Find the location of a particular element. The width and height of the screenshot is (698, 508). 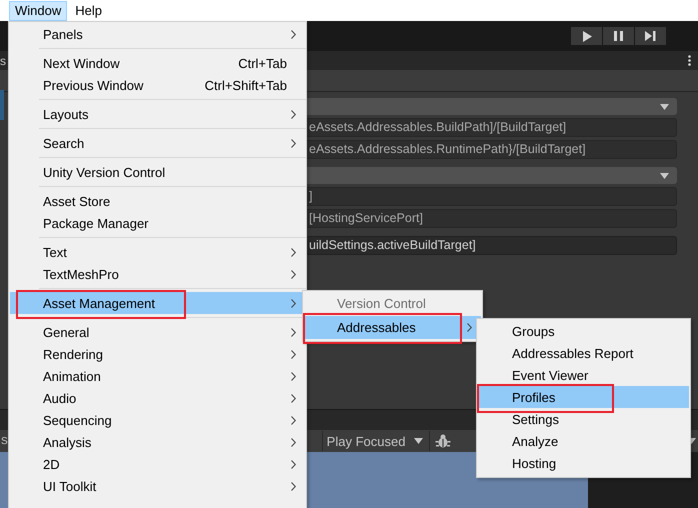

menu-item: TextMeshPro is located at coordinates (157, 274).